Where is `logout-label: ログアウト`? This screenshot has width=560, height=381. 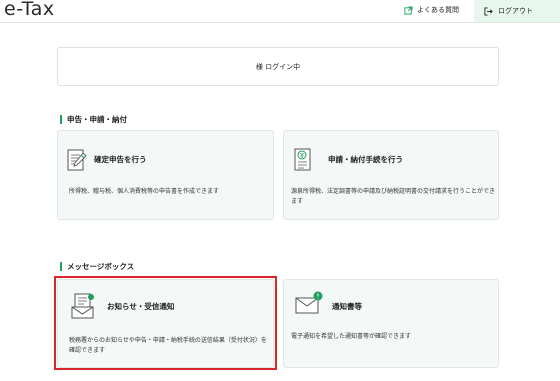 logout-label: ログアウト is located at coordinates (515, 11).